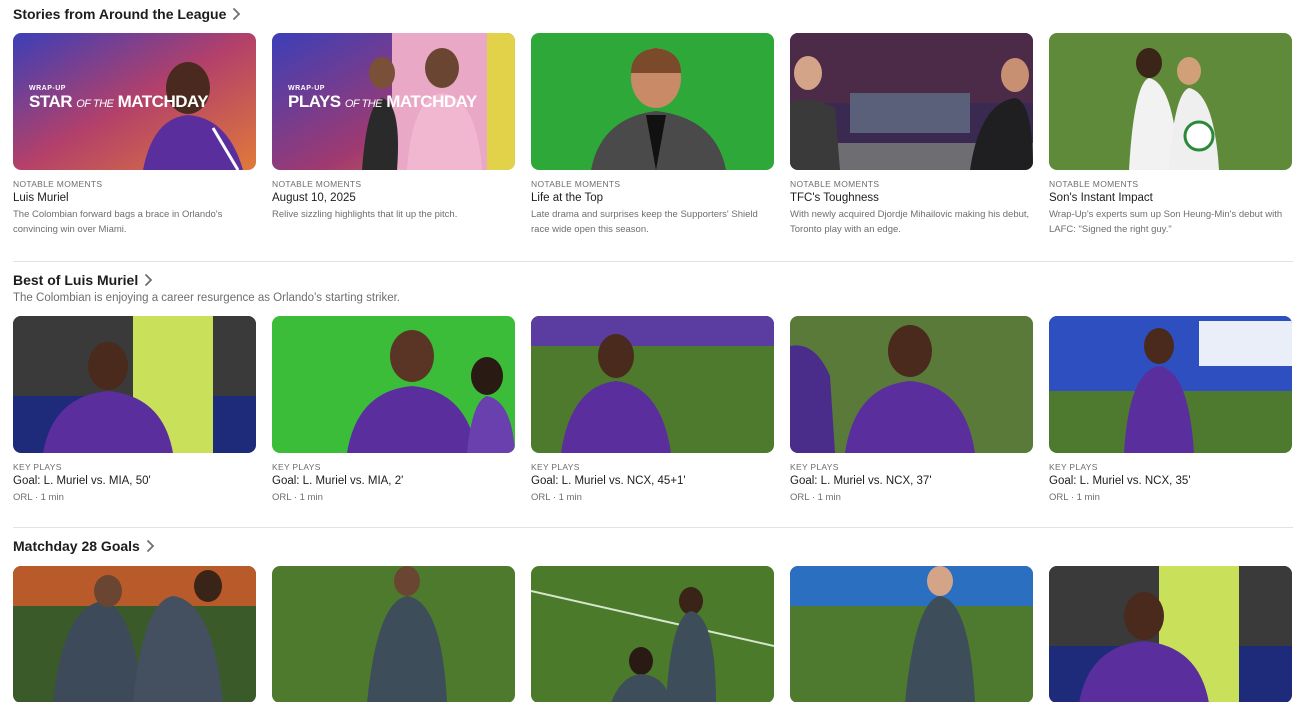  Describe the element at coordinates (41, 198) in the screenshot. I see `card-title: Luis Muriel` at that location.